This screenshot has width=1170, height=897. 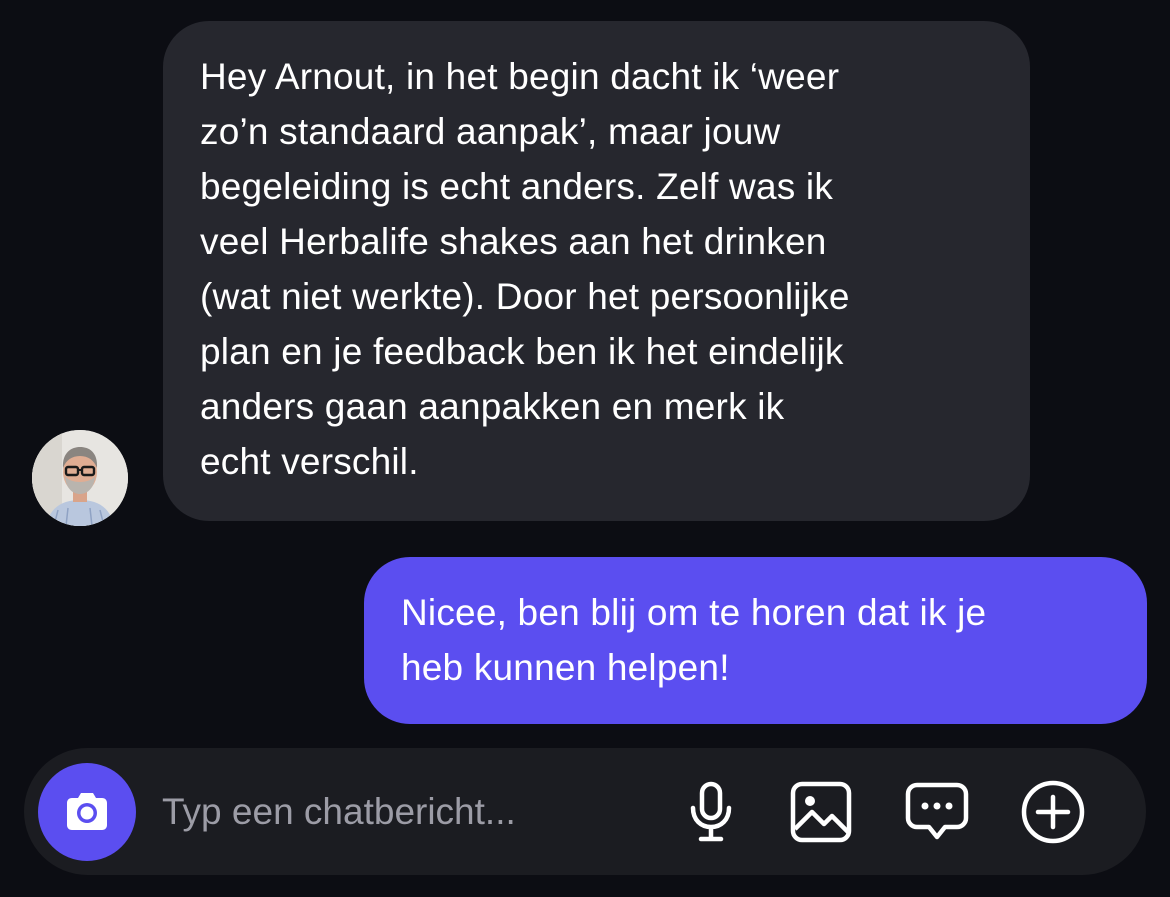 What do you see at coordinates (517, 186) in the screenshot?
I see `message-line: begeleiding is echt anders. Zelf was ik` at bounding box center [517, 186].